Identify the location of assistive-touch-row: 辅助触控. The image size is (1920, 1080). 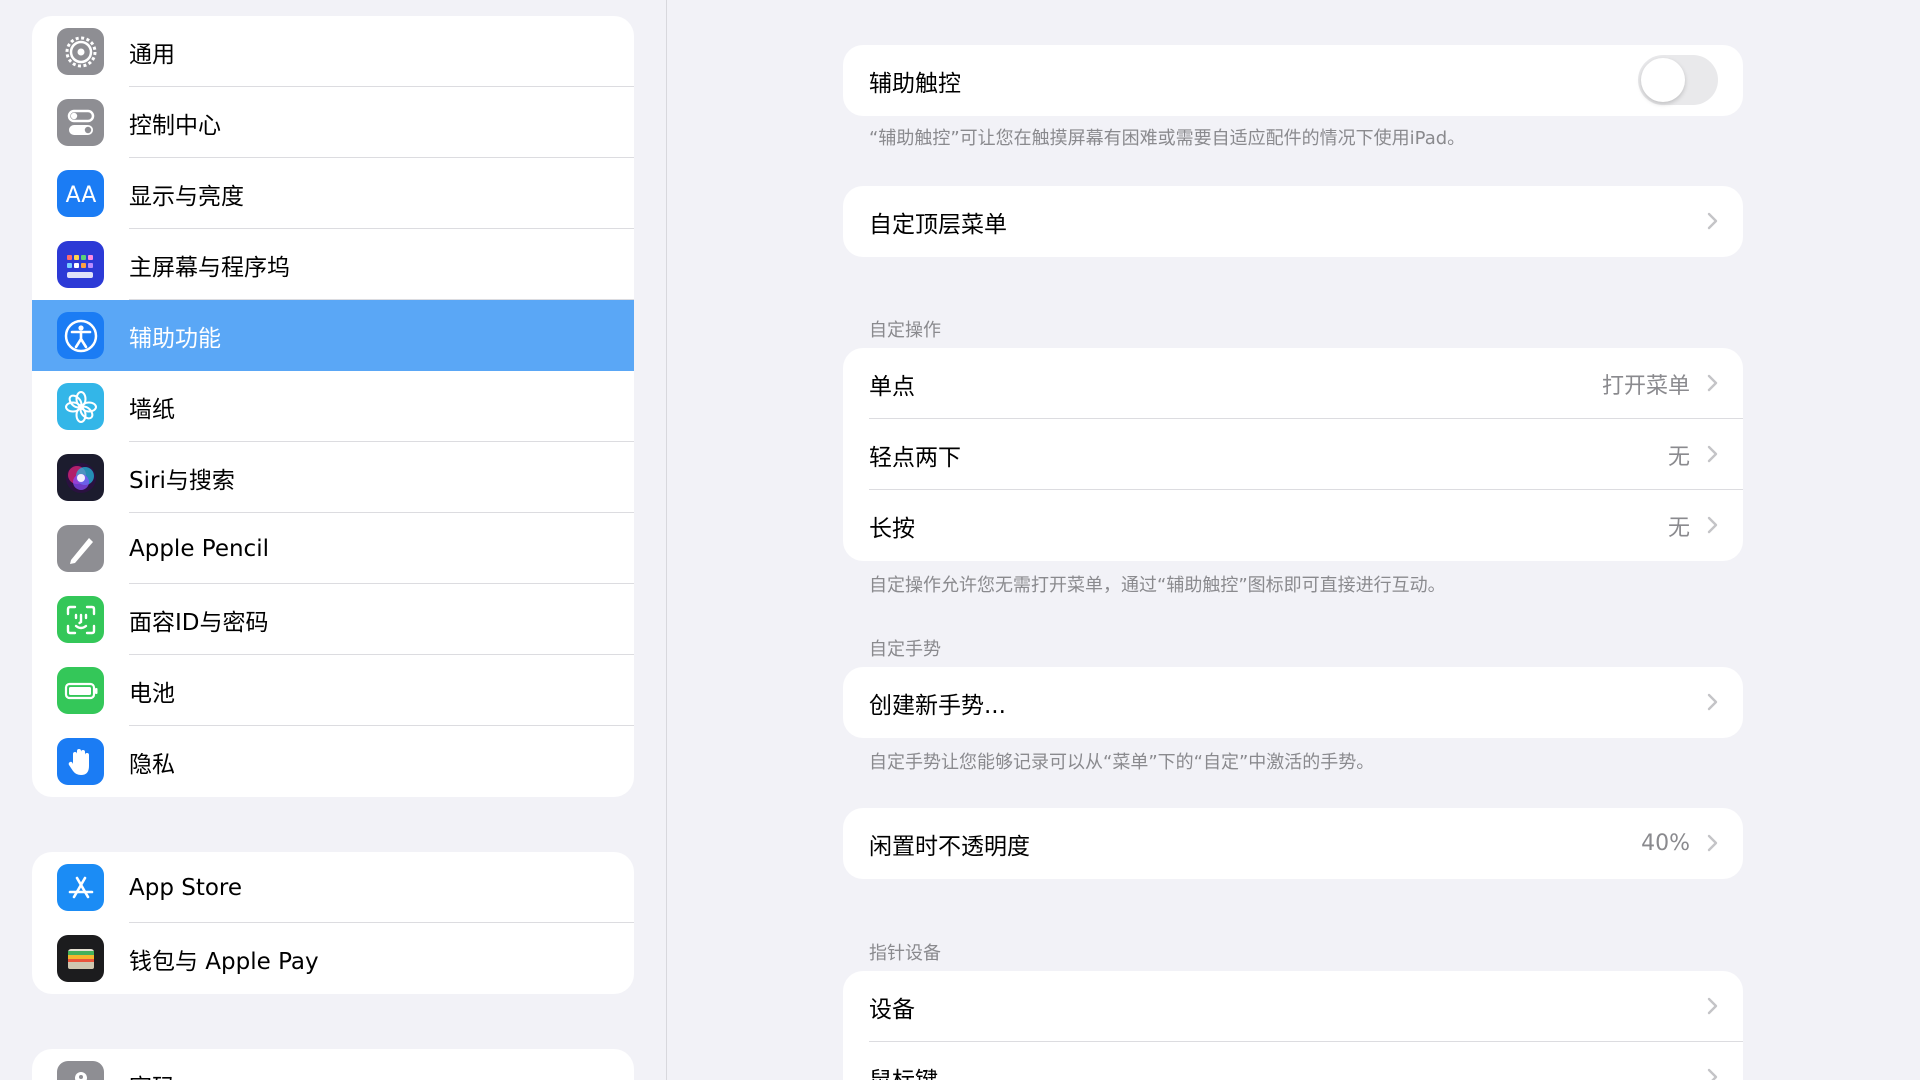
(1293, 80).